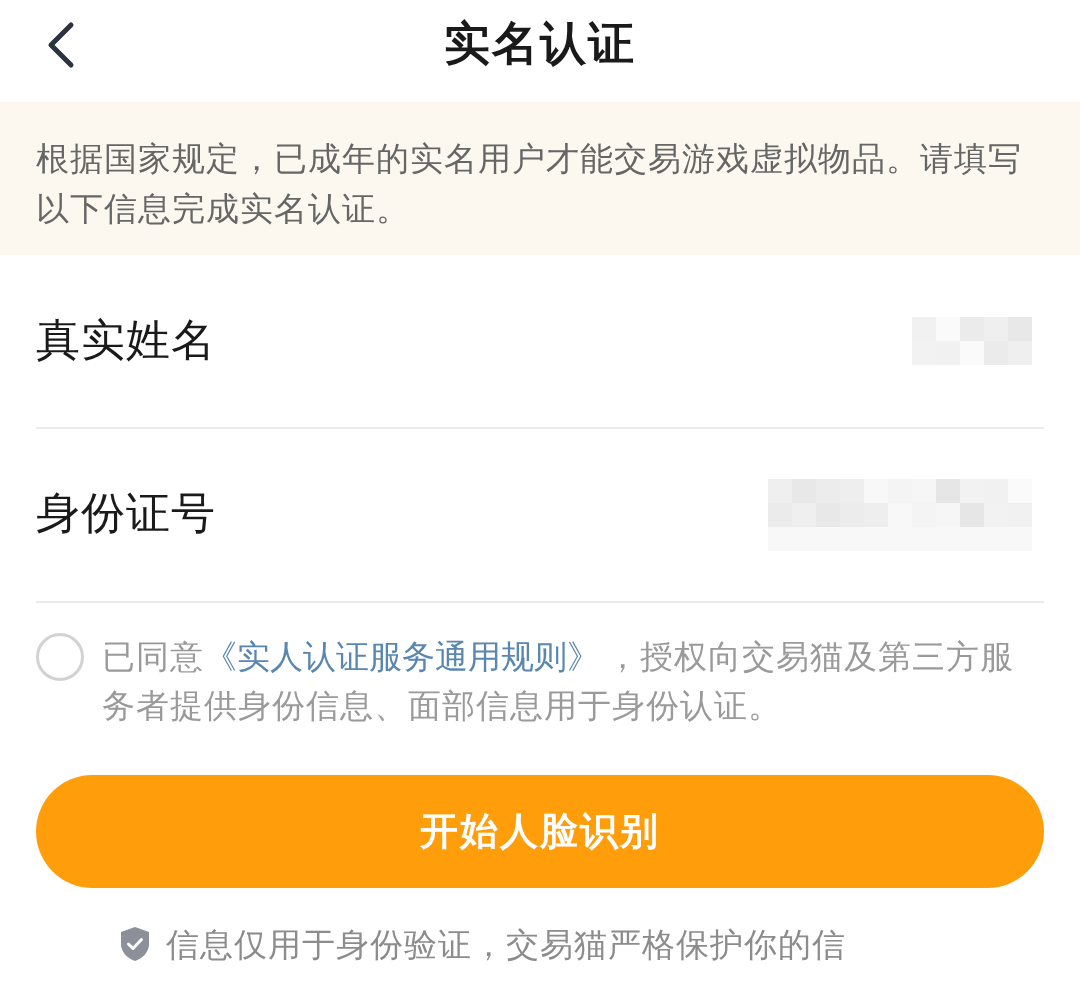  I want to click on field-label: 真实姓名, so click(126, 340).